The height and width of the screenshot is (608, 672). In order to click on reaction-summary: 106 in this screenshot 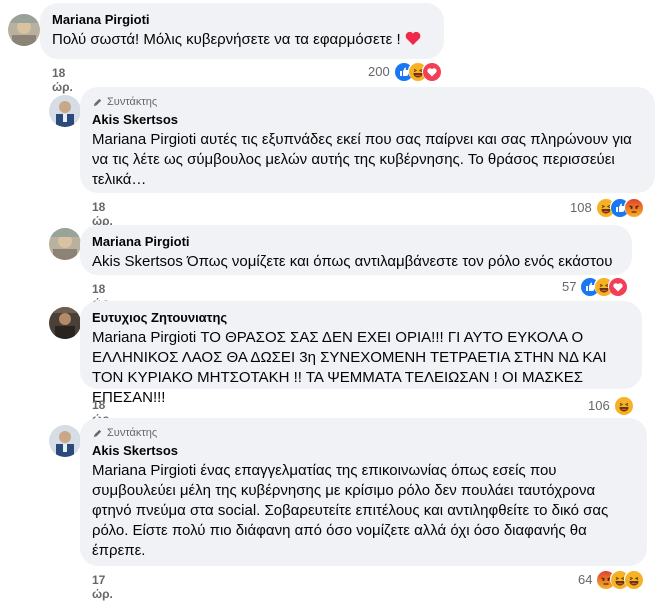, I will do `click(610, 405)`.